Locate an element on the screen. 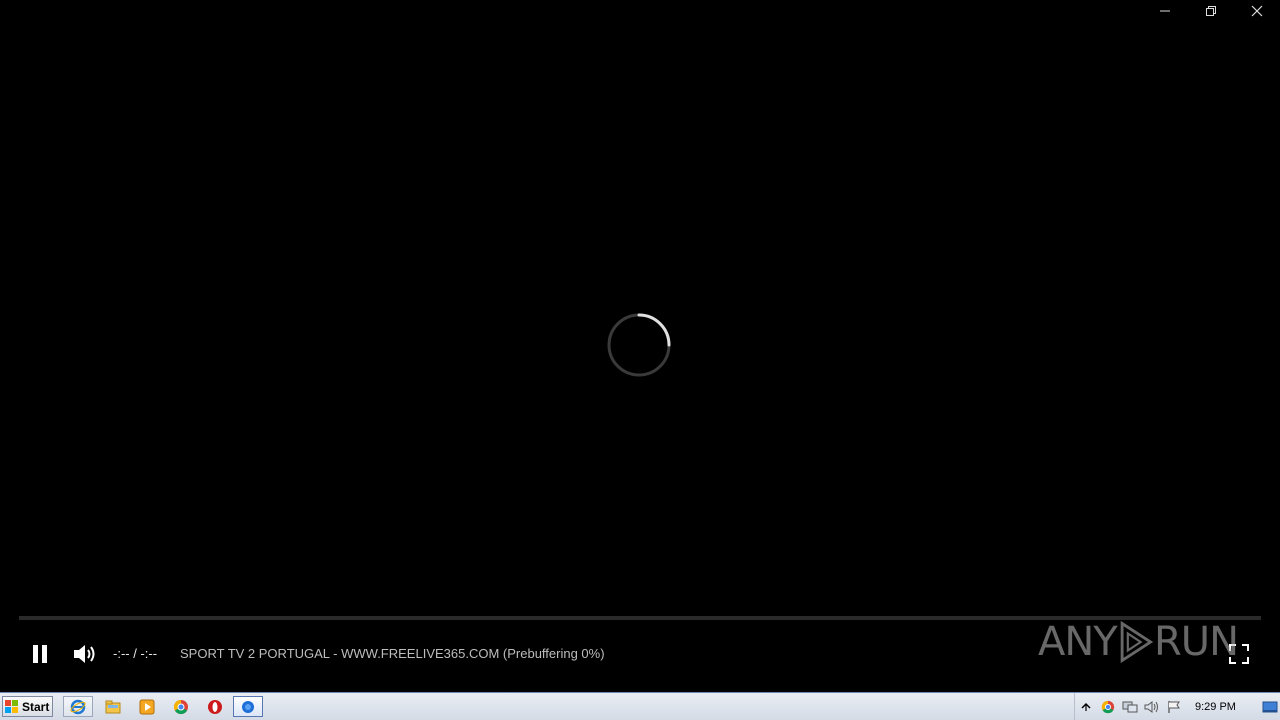  play-triangle-logo-icon is located at coordinates (1136, 642).